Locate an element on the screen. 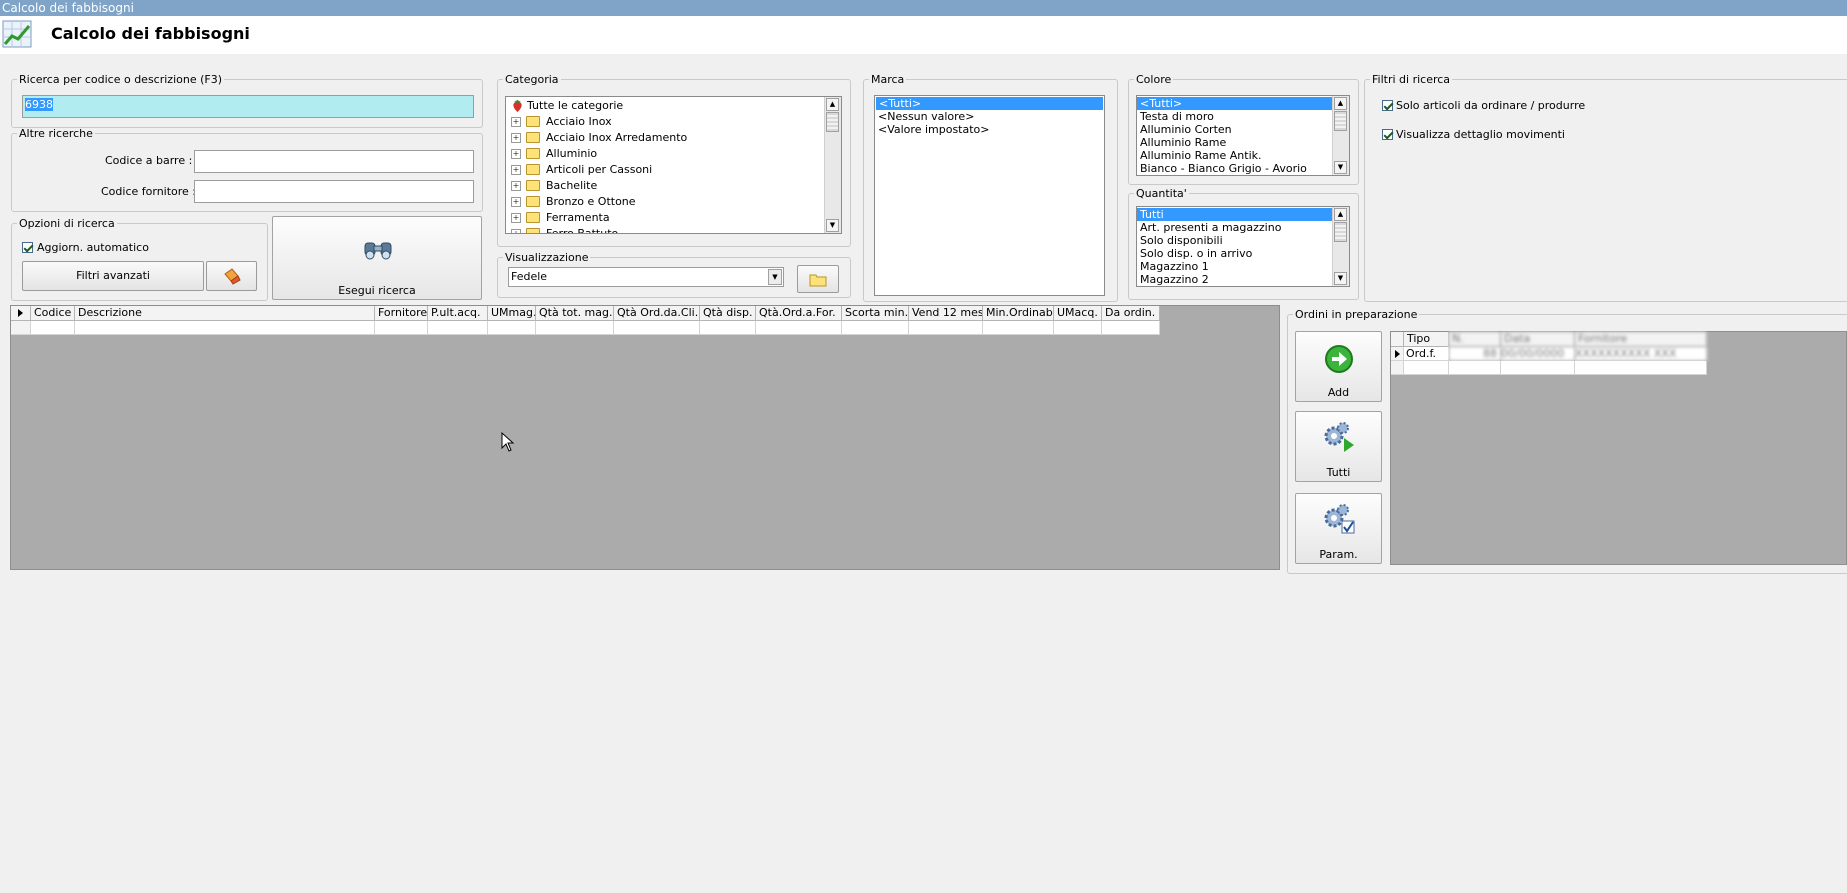 The height and width of the screenshot is (893, 1847). supplier-code-input is located at coordinates (334, 191).